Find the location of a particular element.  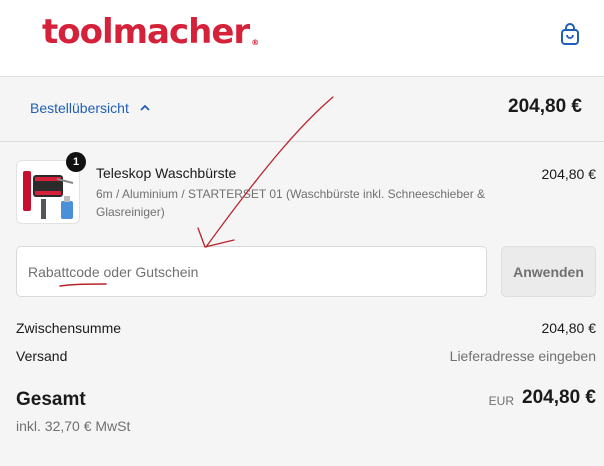

logo-text: toolmacher is located at coordinates (146, 32).